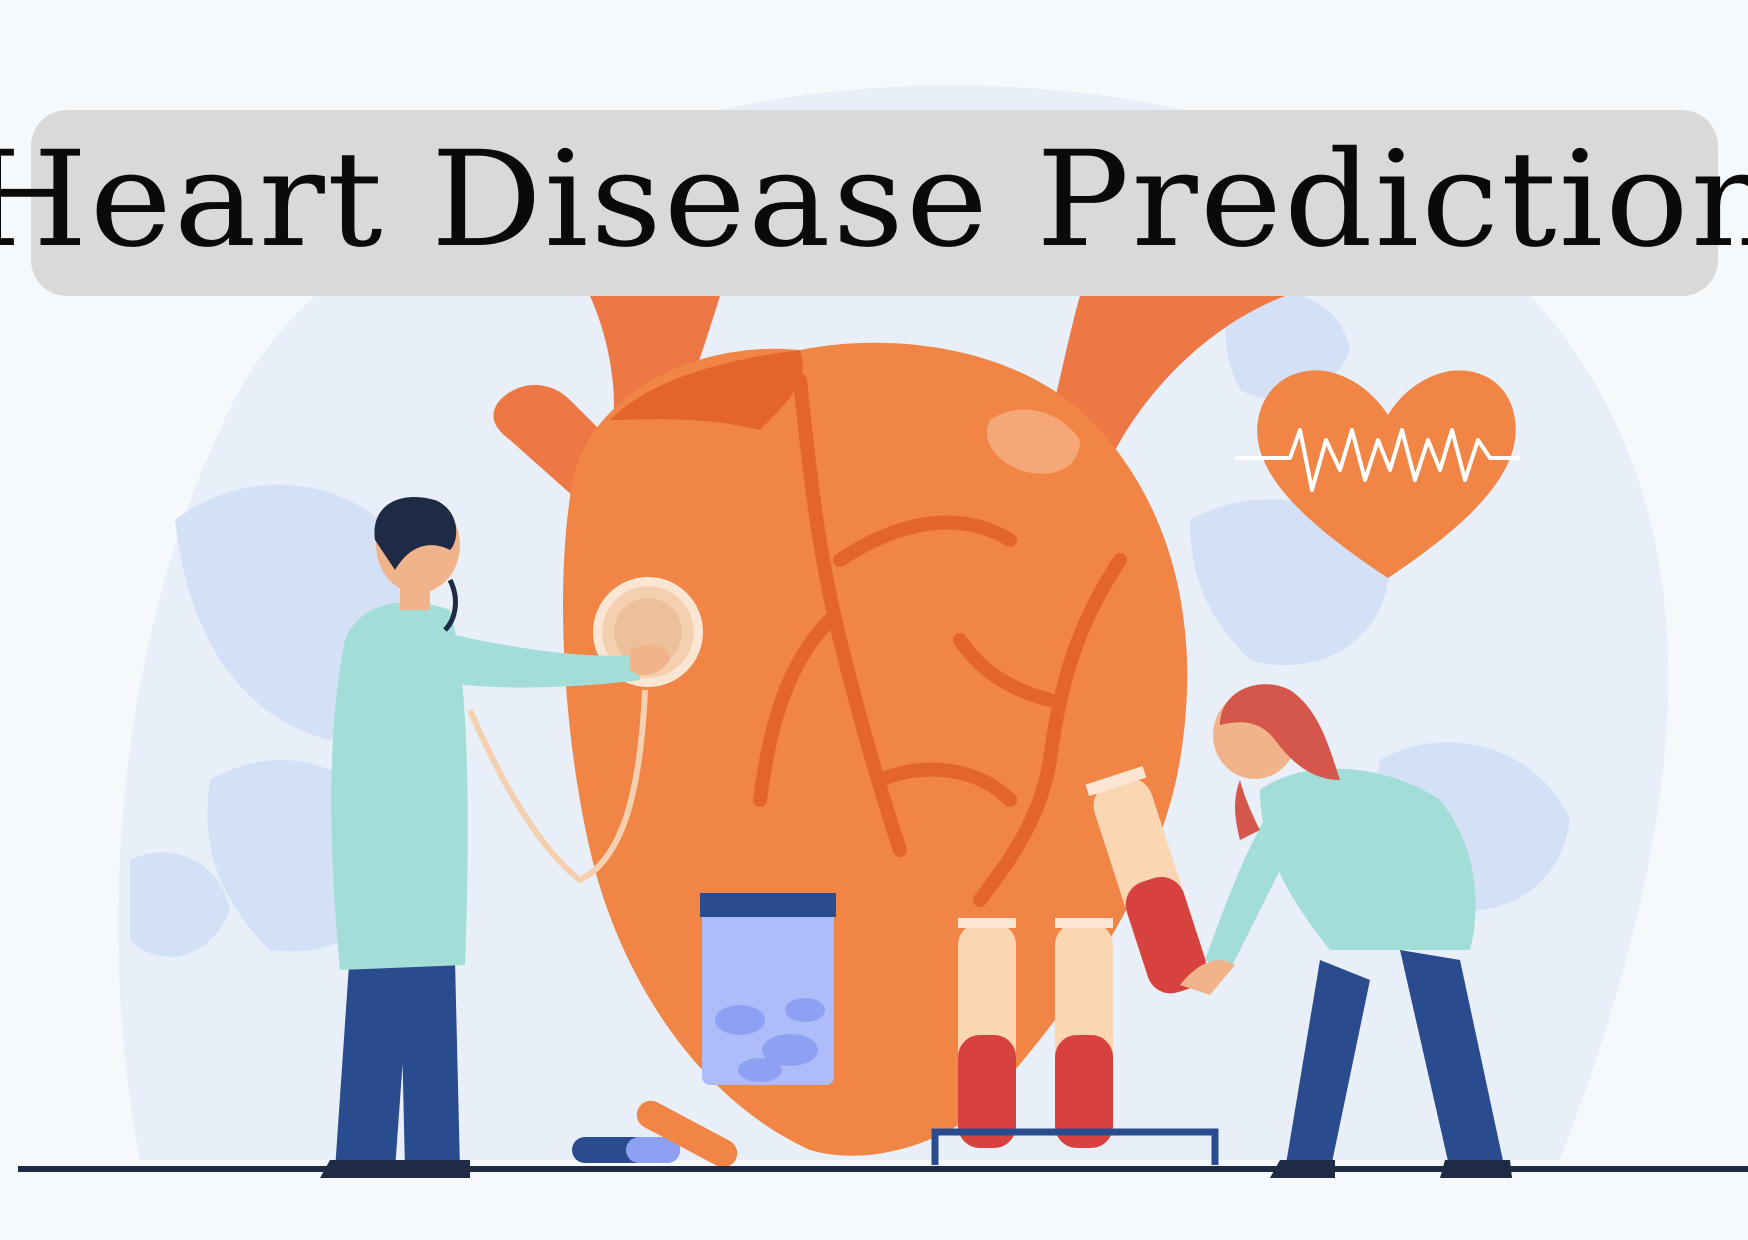 The width and height of the screenshot is (1748, 1240). What do you see at coordinates (768, 989) in the screenshot?
I see `pill-jar-icon` at bounding box center [768, 989].